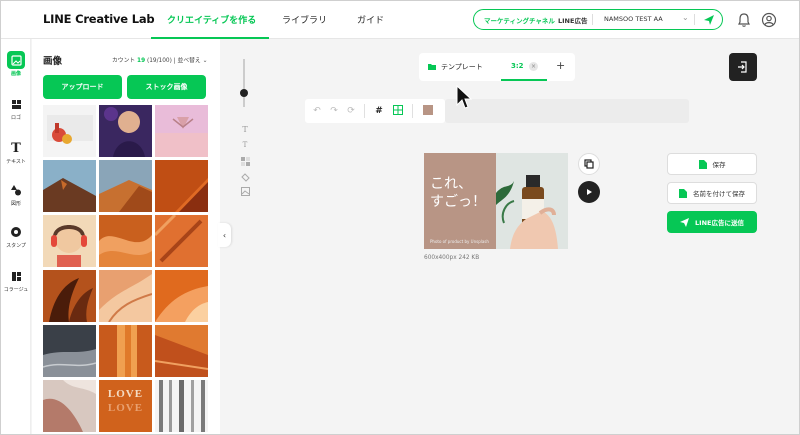  What do you see at coordinates (304, 19) in the screenshot?
I see `nav-library: ライブラリ` at bounding box center [304, 19].